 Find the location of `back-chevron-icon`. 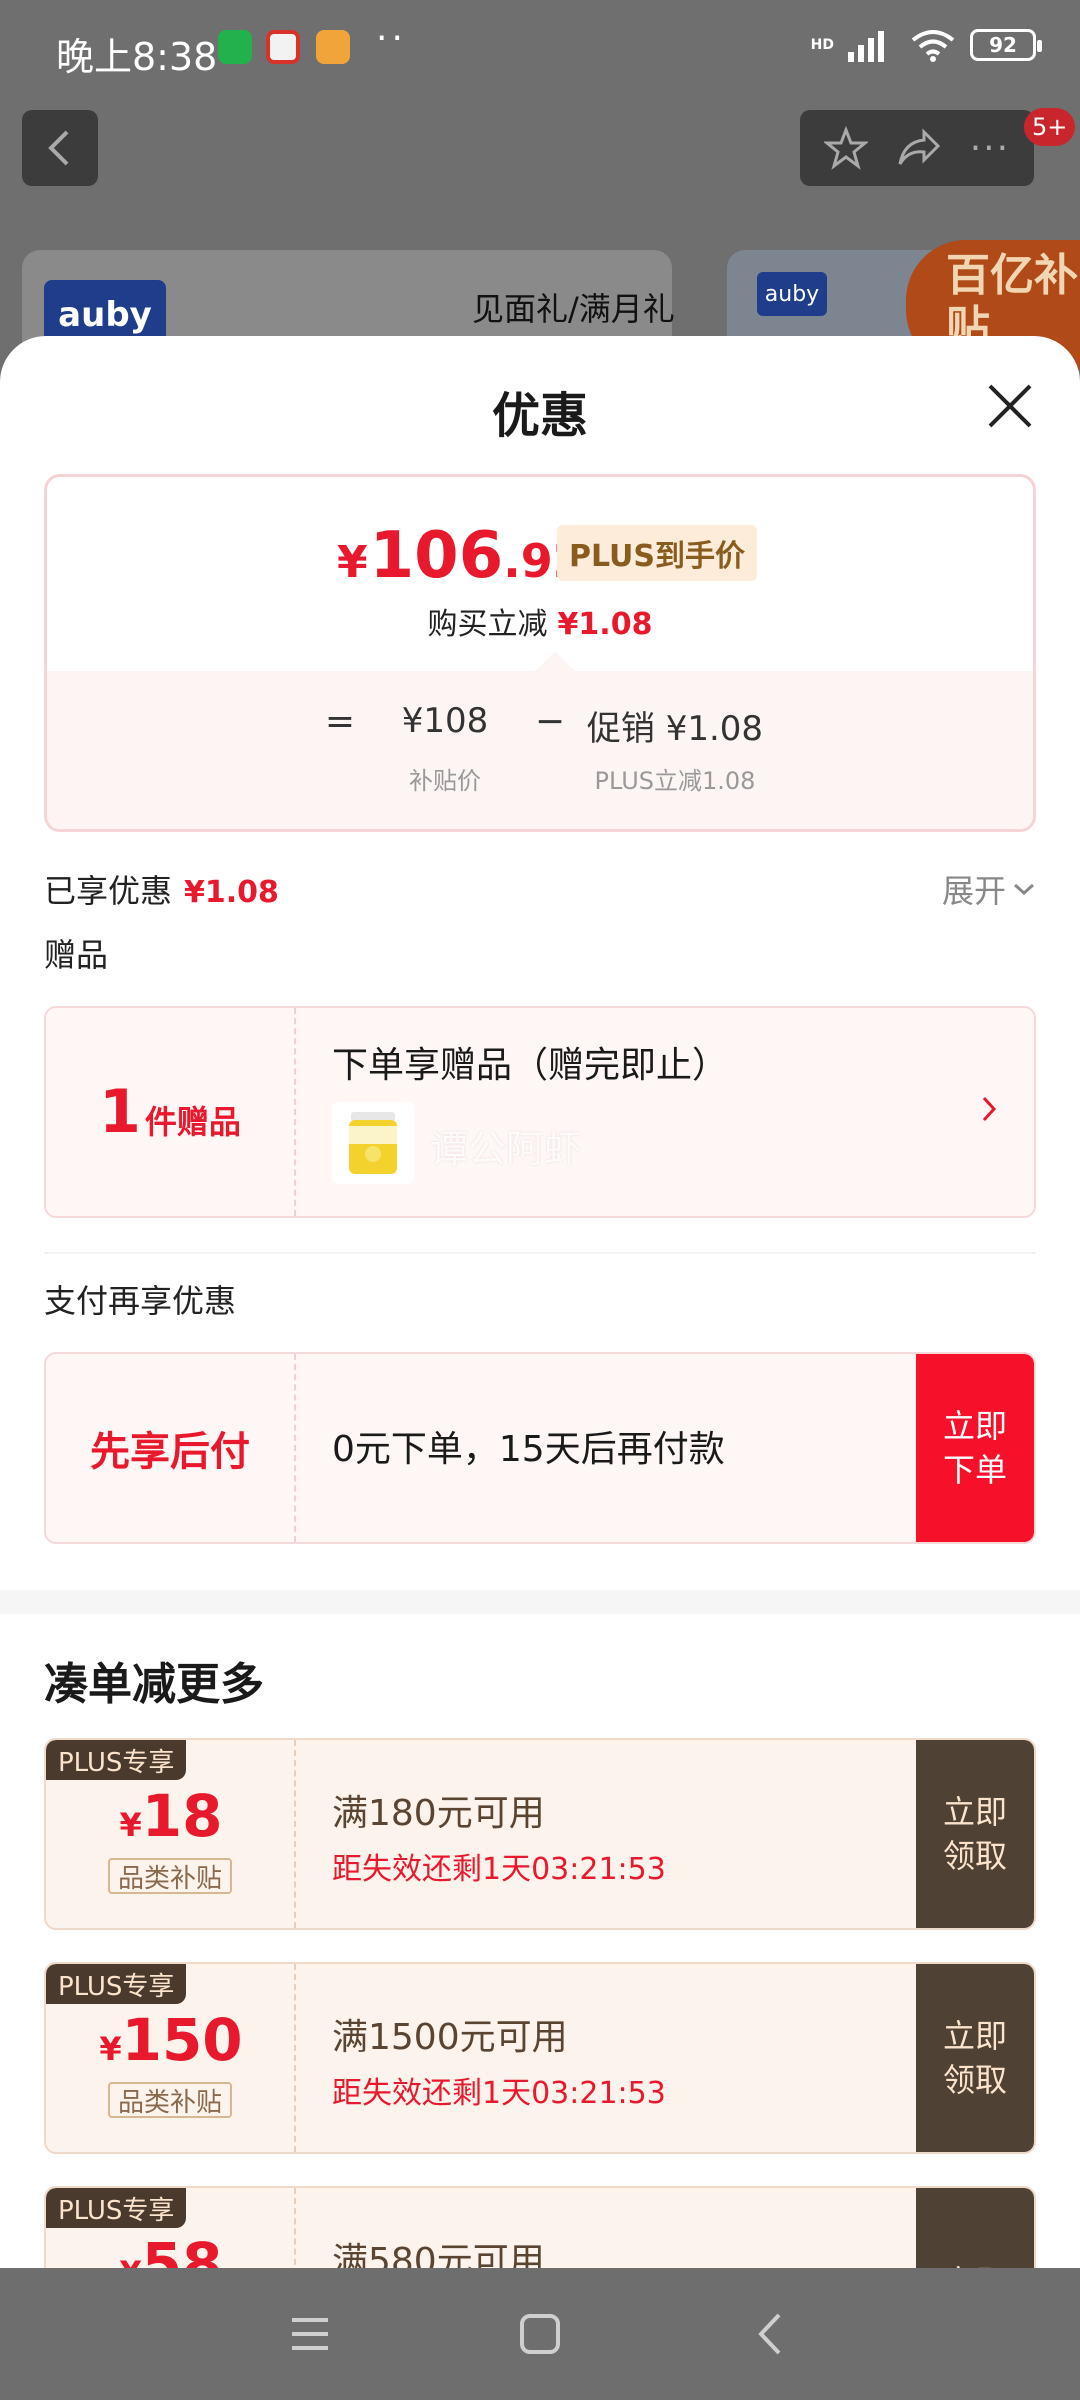

back-chevron-icon is located at coordinates (769, 2334).